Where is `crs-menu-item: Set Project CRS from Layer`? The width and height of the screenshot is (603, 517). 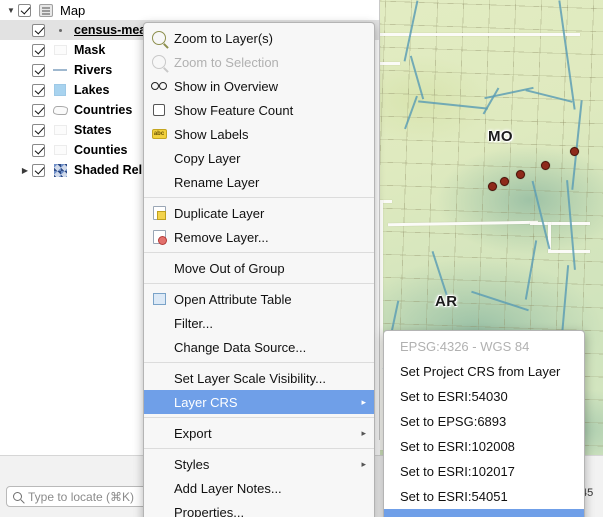
crs-menu-item: Set Project CRS from Layer is located at coordinates (484, 371).